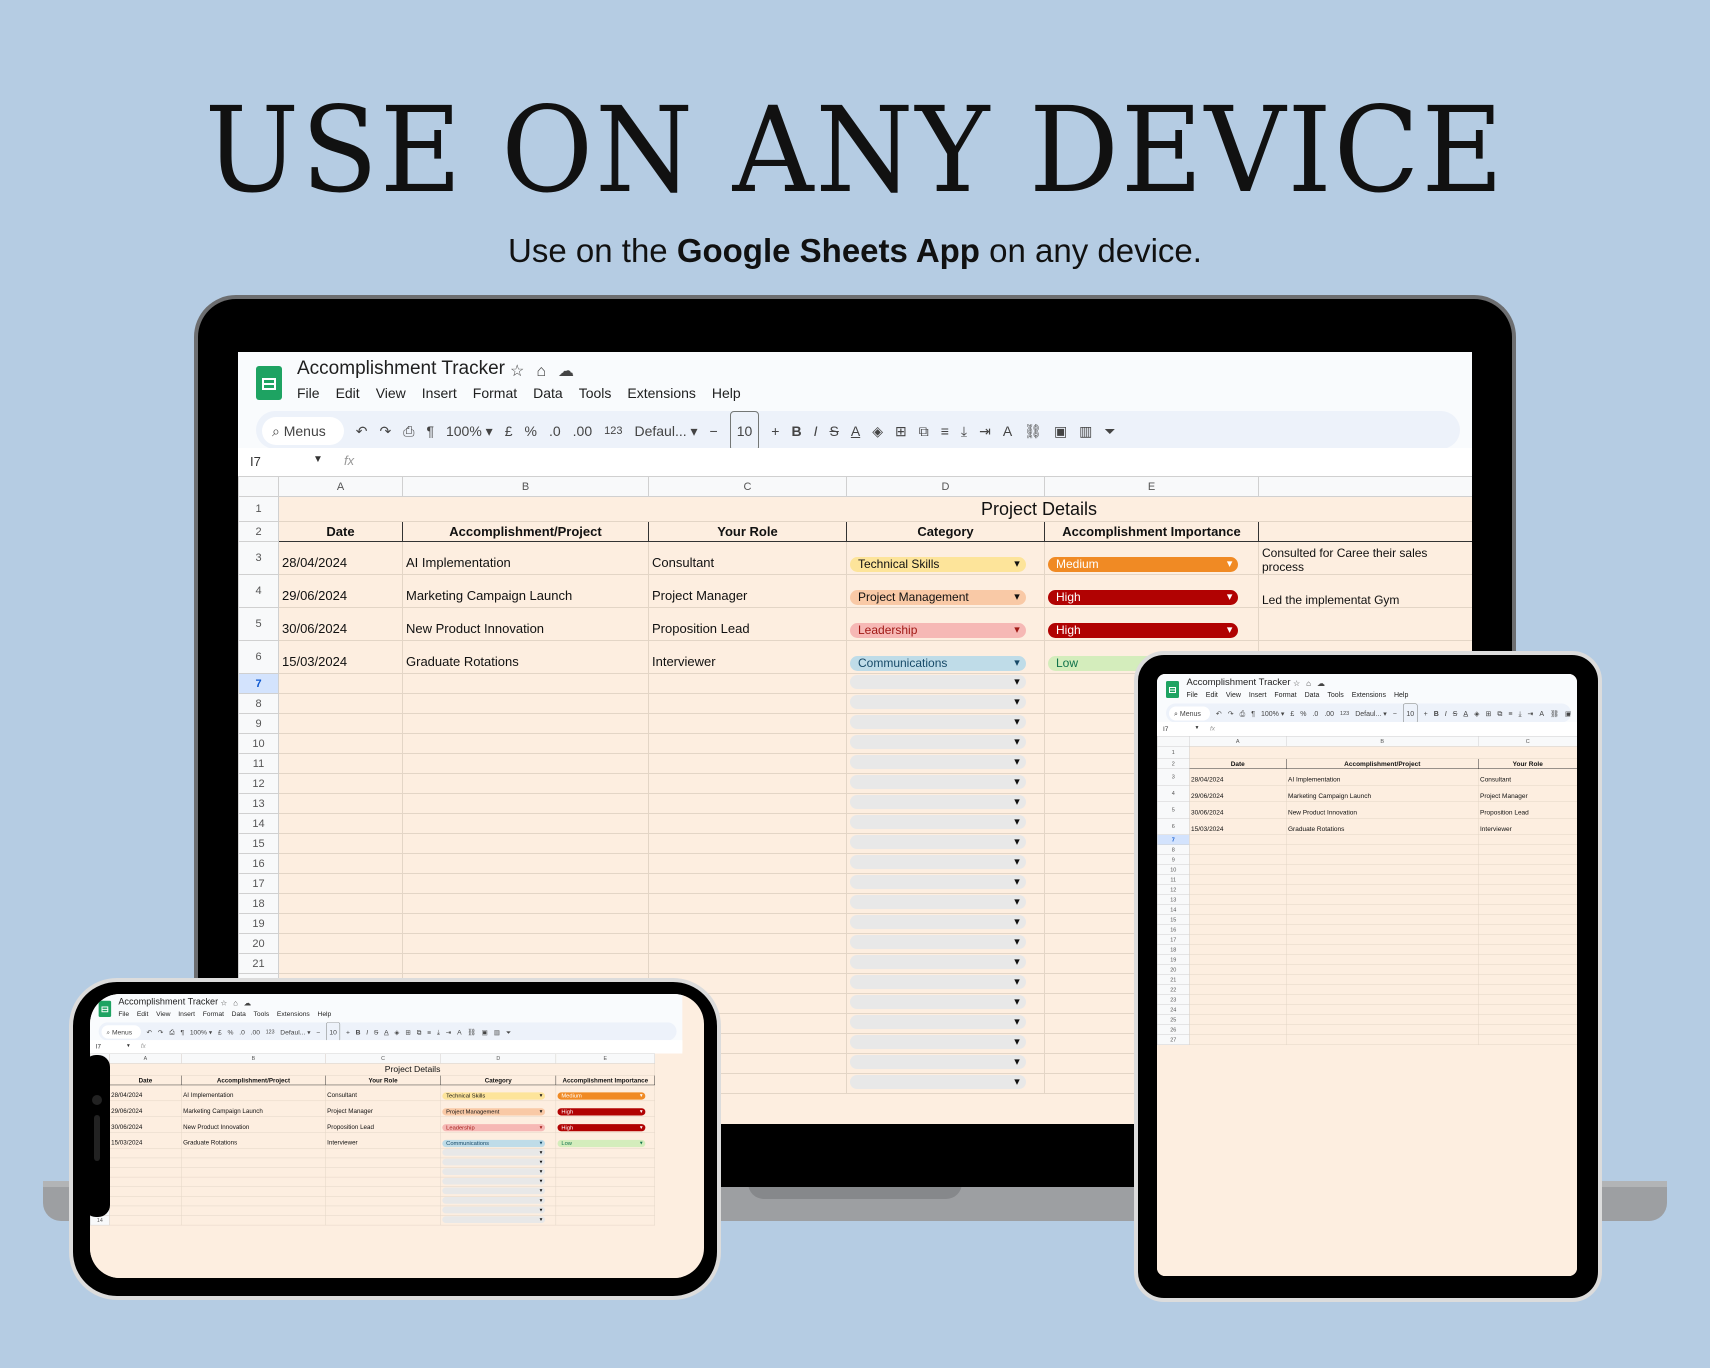 The width and height of the screenshot is (1710, 1368). Describe the element at coordinates (105, 1009) in the screenshot. I see `sheets-logo-icon` at that location.